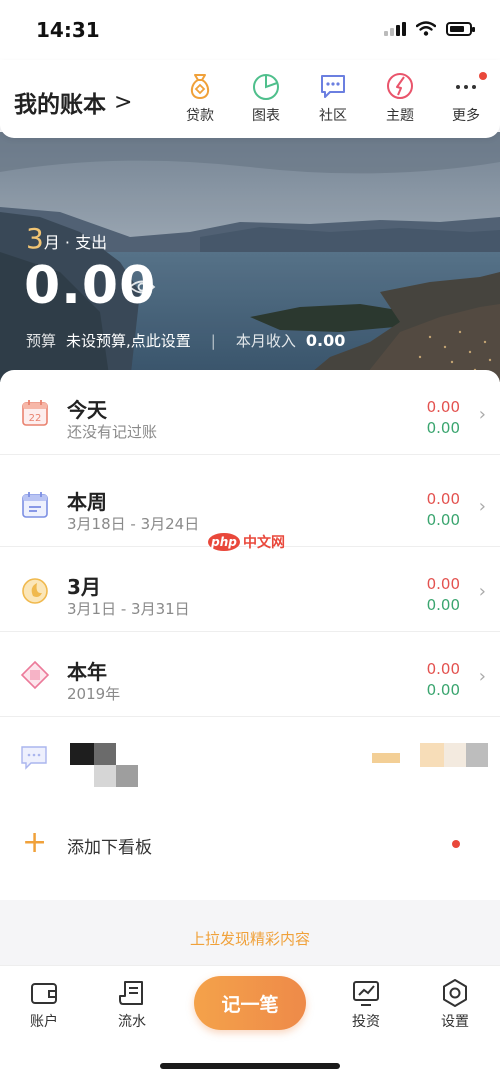 The image size is (500, 1082). What do you see at coordinates (265, 341) in the screenshot?
I see `month-income-label: 本月收入` at bounding box center [265, 341].